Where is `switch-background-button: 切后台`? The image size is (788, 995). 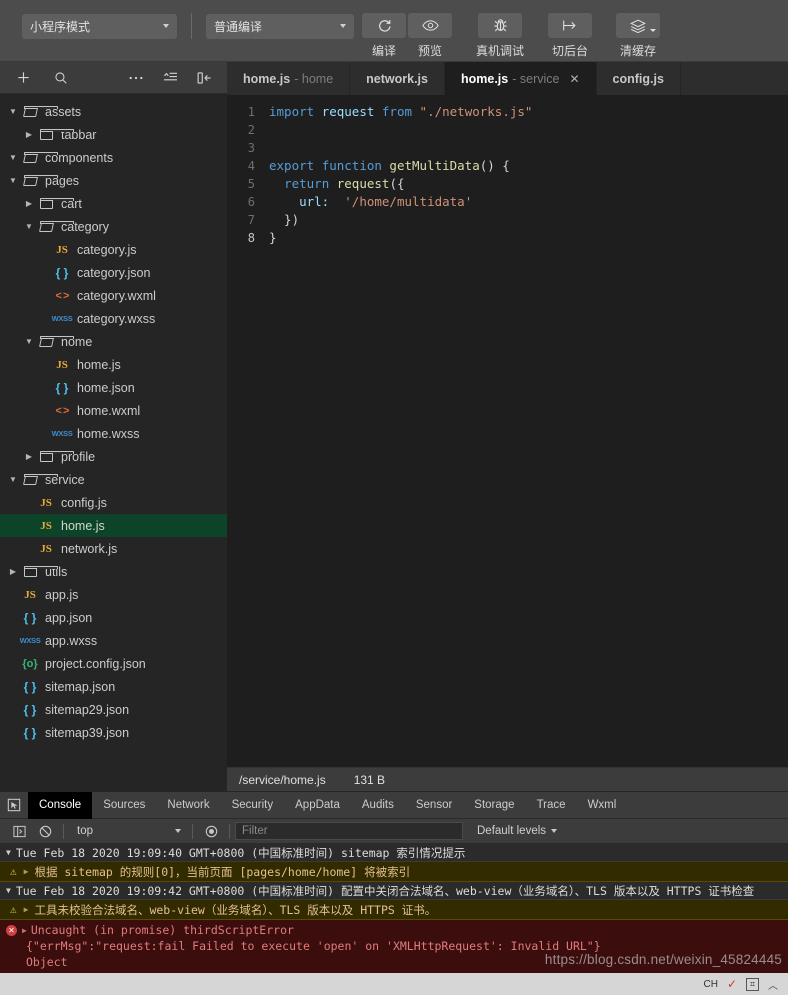
switch-background-button: 切后台 is located at coordinates (570, 36).